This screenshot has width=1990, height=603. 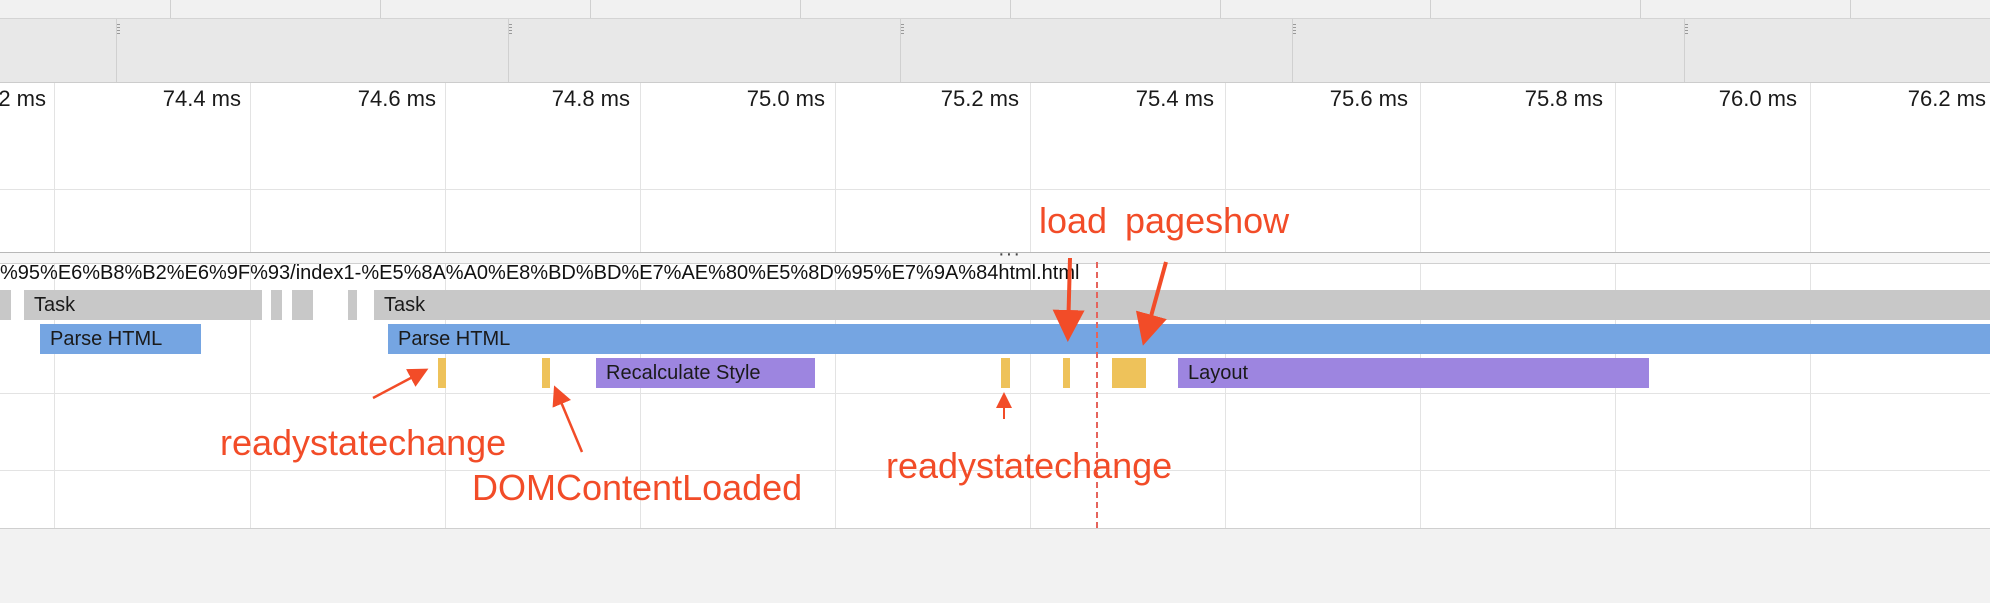 I want to click on arrow-to-domcontentloaded, so click(x=568, y=419).